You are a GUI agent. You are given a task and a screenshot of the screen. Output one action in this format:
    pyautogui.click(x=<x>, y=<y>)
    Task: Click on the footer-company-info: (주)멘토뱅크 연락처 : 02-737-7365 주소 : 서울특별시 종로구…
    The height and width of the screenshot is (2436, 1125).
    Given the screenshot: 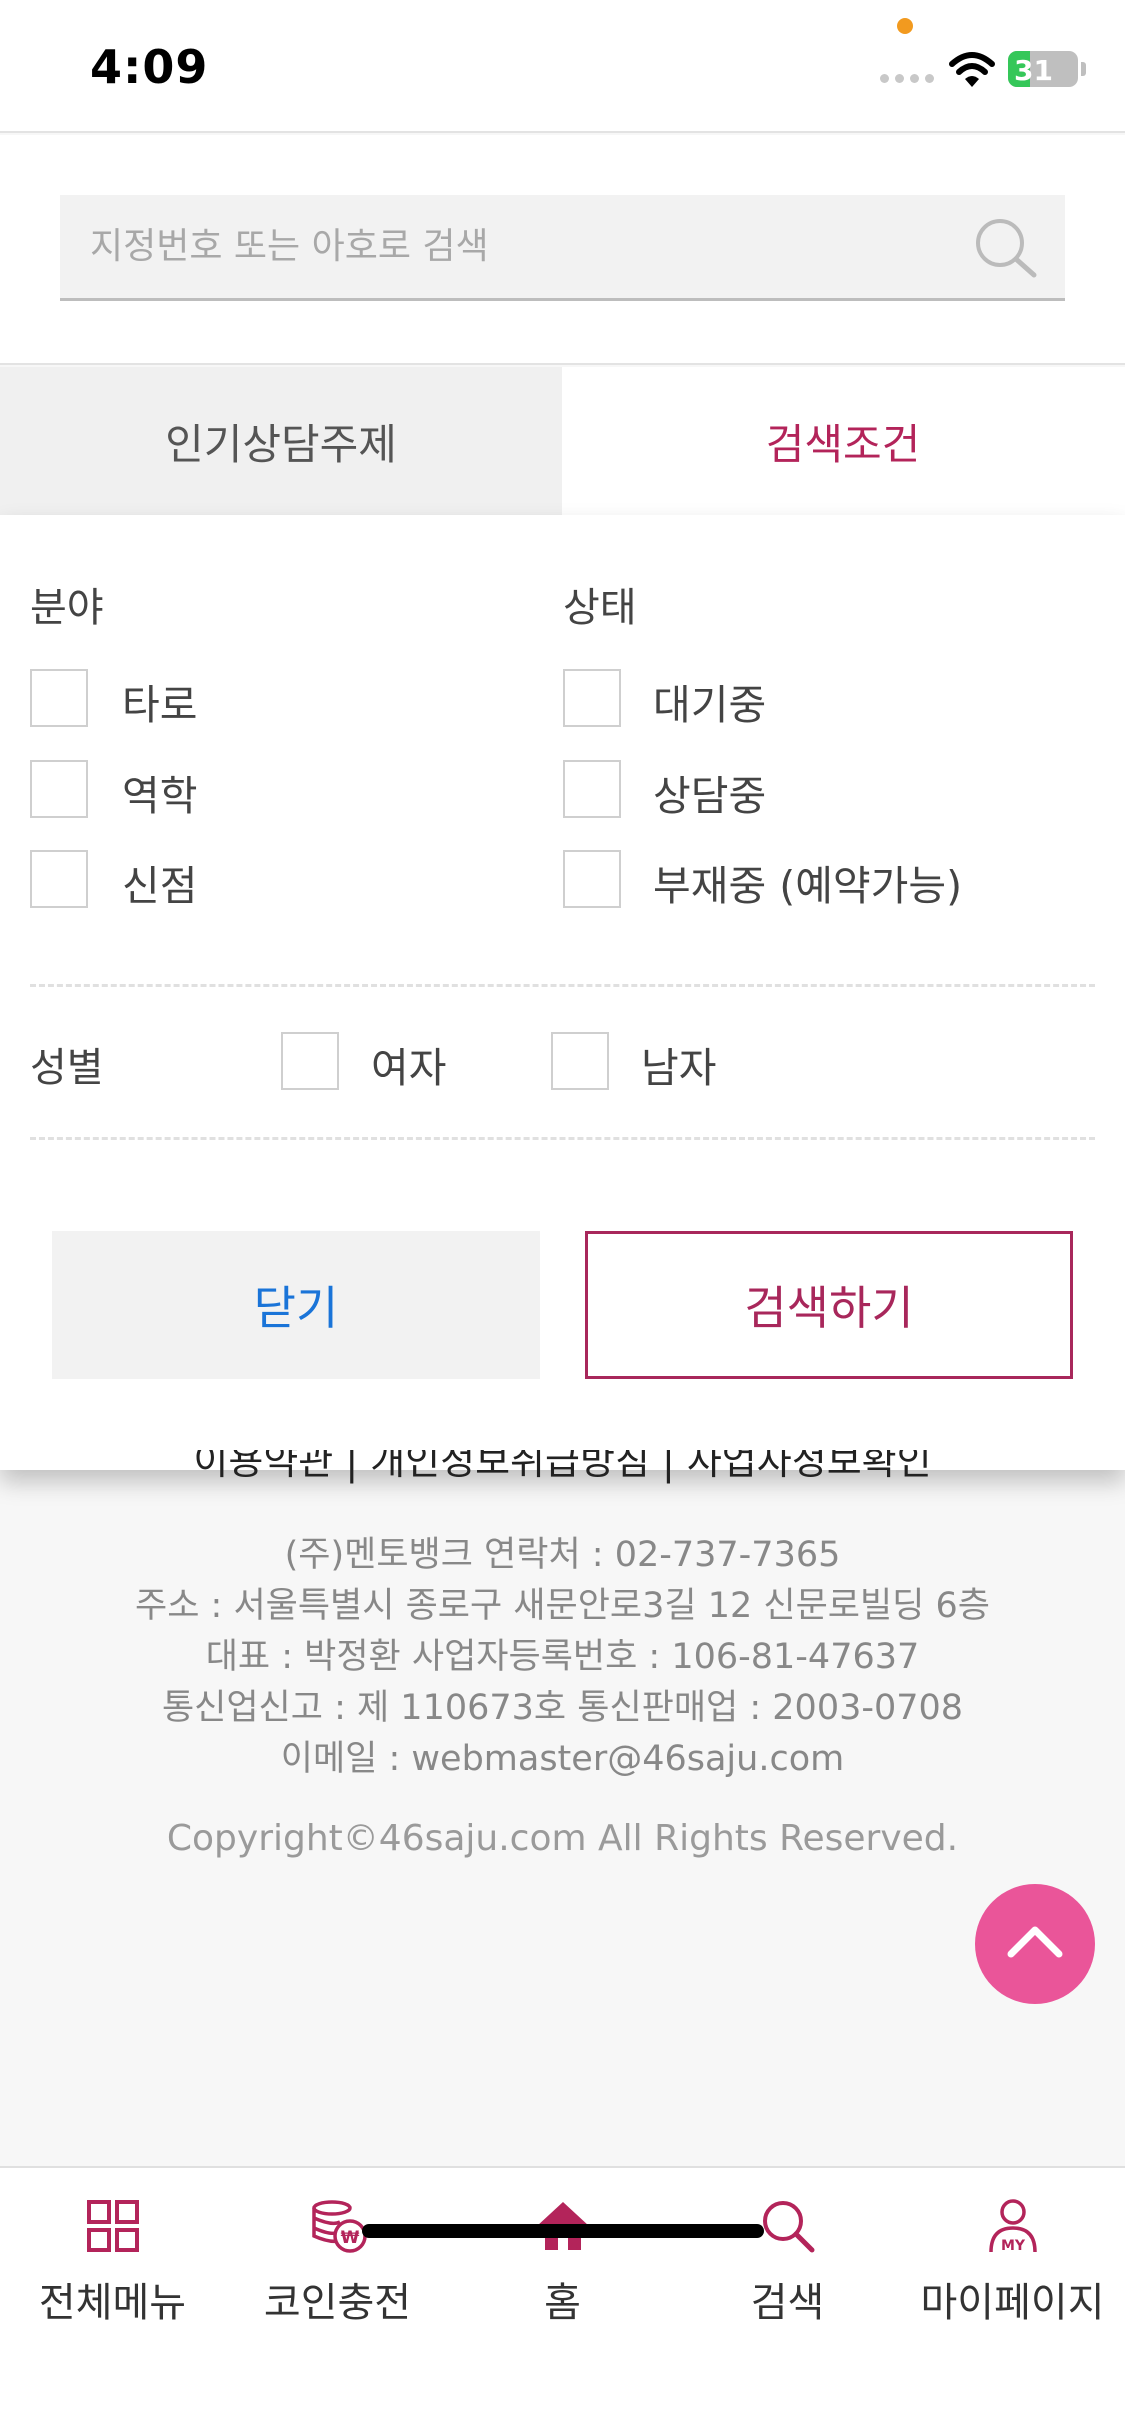 What is the action you would take?
    pyautogui.click(x=562, y=1657)
    